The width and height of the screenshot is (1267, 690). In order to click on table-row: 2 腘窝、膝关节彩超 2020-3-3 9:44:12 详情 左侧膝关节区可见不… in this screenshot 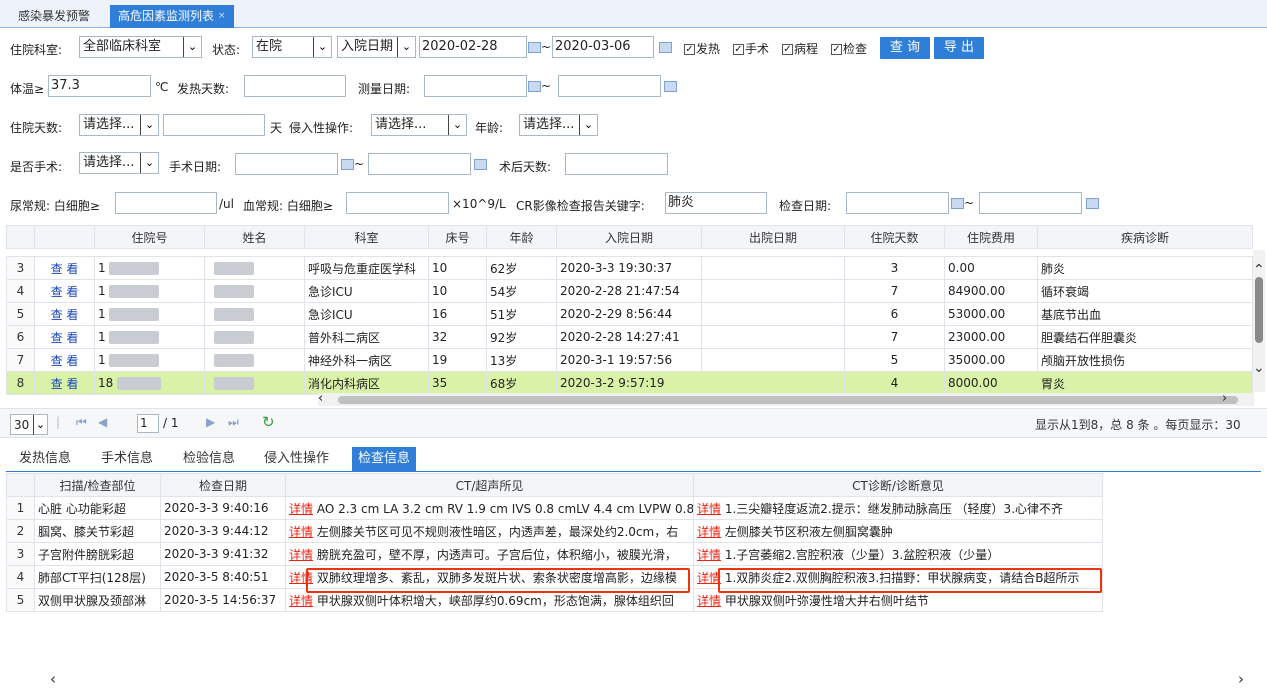, I will do `click(554, 531)`.